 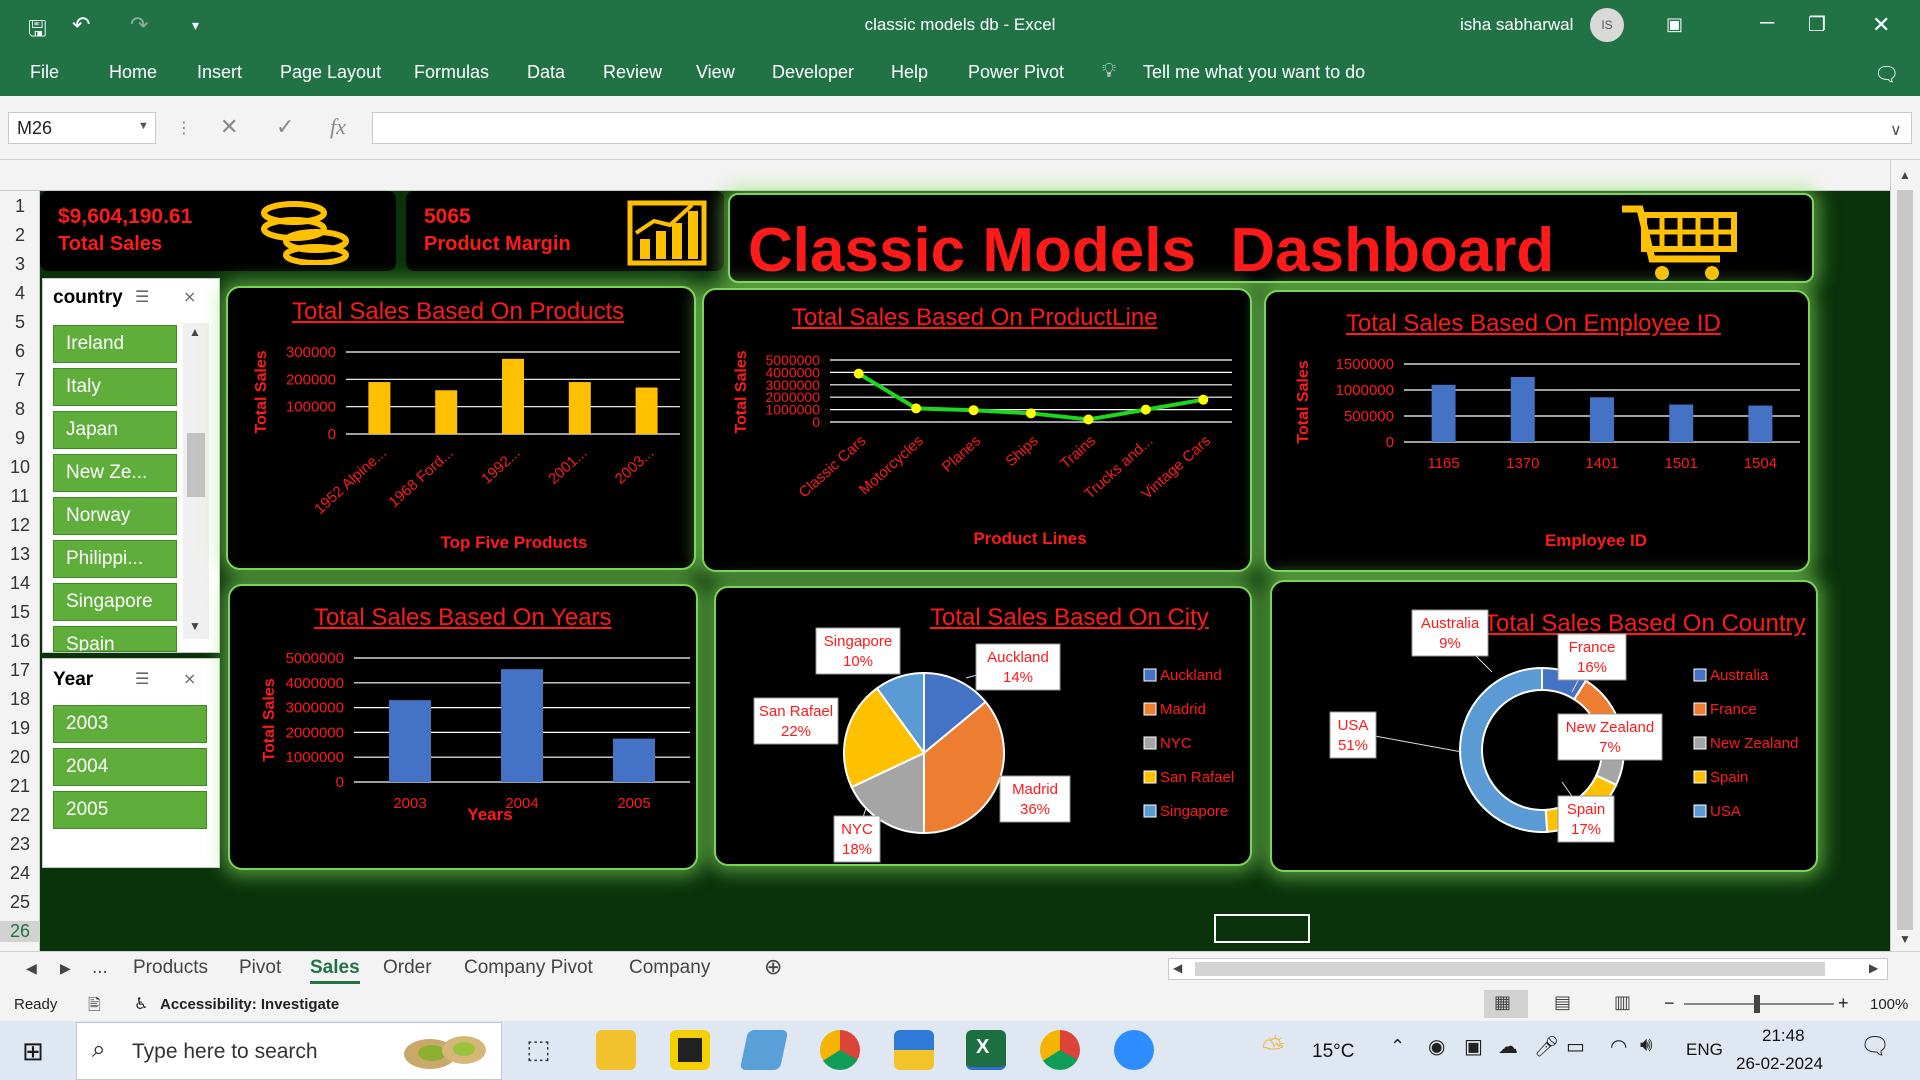 What do you see at coordinates (616, 1050) in the screenshot?
I see `file-explorer-icon` at bounding box center [616, 1050].